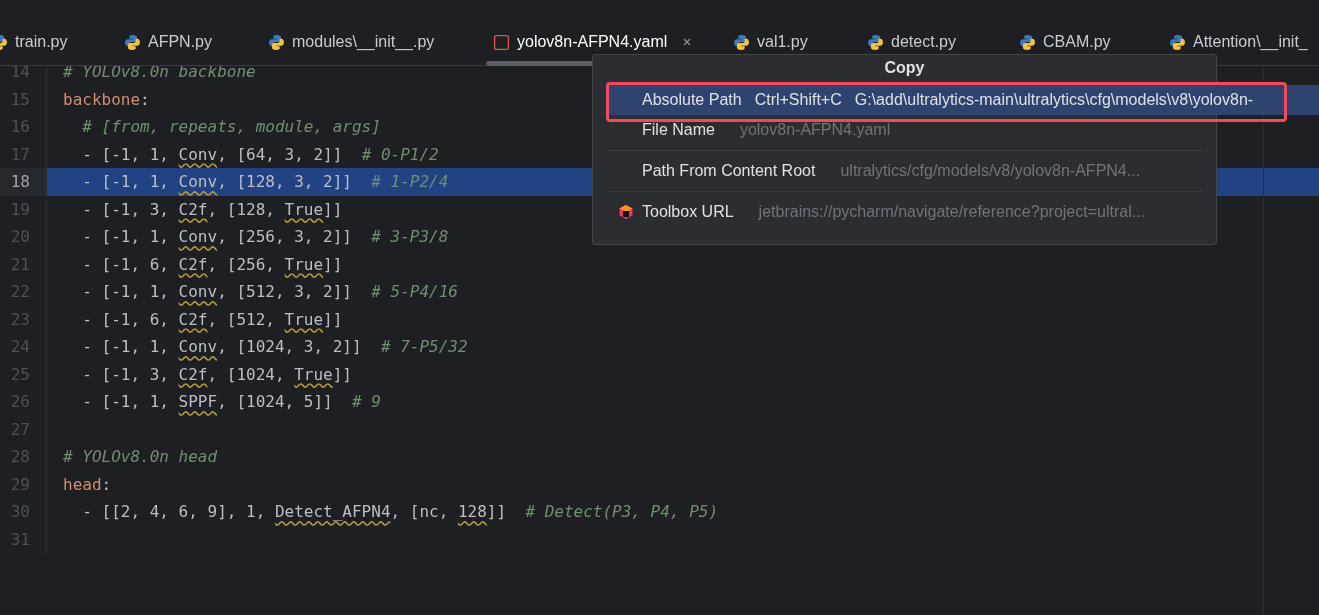 This screenshot has width=1319, height=615. What do you see at coordinates (815, 130) in the screenshot?
I see `menu-item-value: yolov8n-AFPN4.yaml` at bounding box center [815, 130].